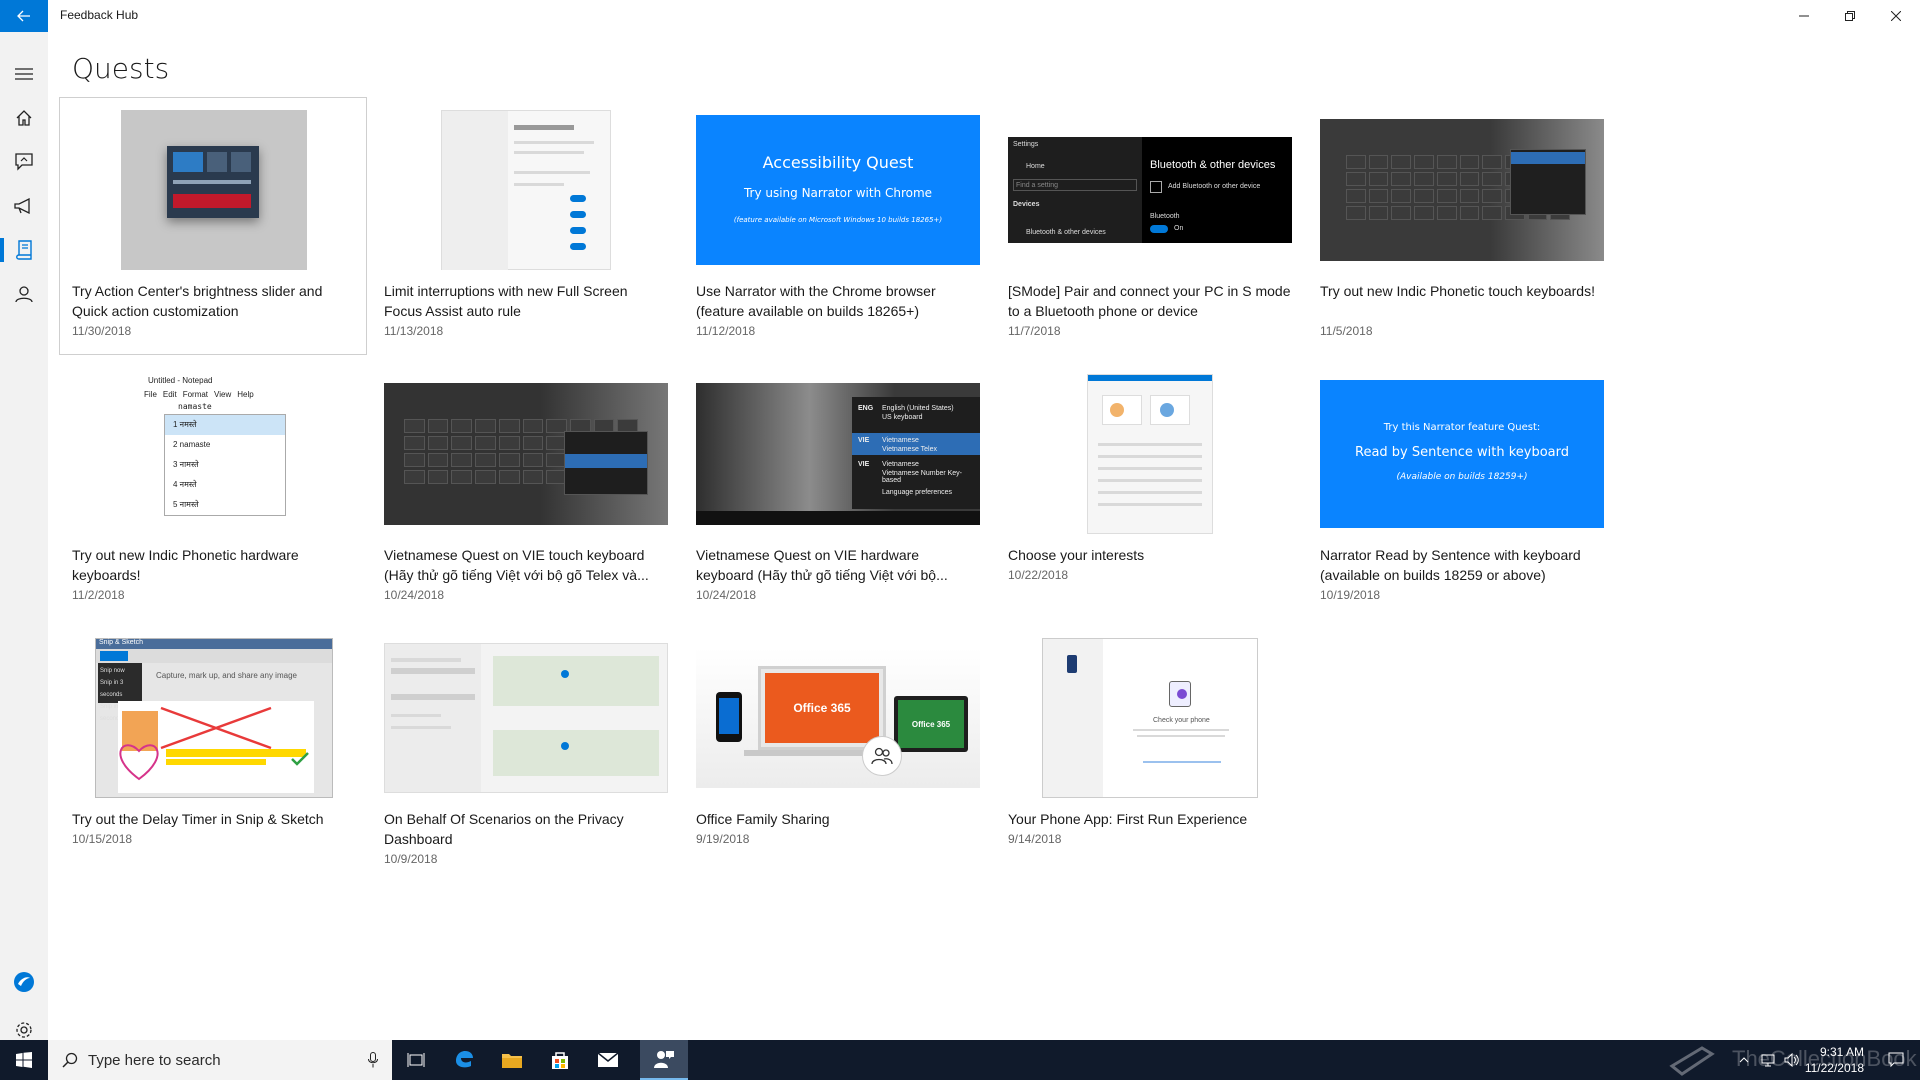 The height and width of the screenshot is (1080, 1920). Describe the element at coordinates (373, 1060) in the screenshot. I see `microphone-icon` at that location.